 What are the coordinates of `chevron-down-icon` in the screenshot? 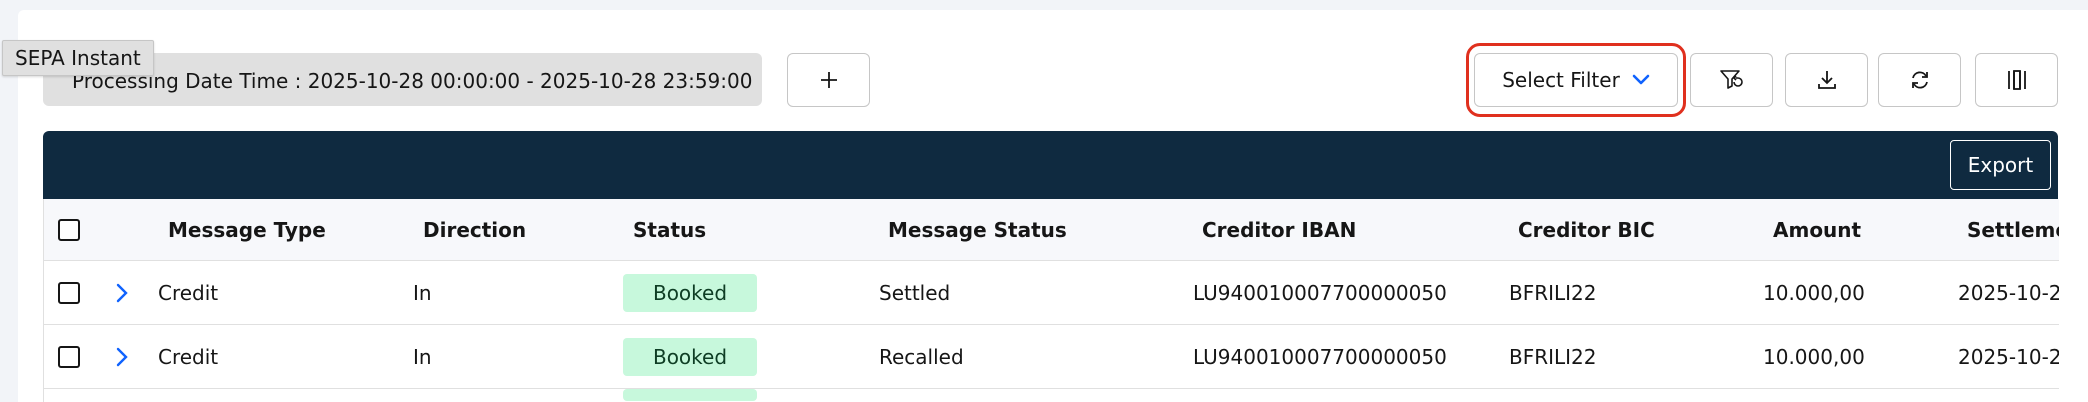 It's located at (1641, 79).